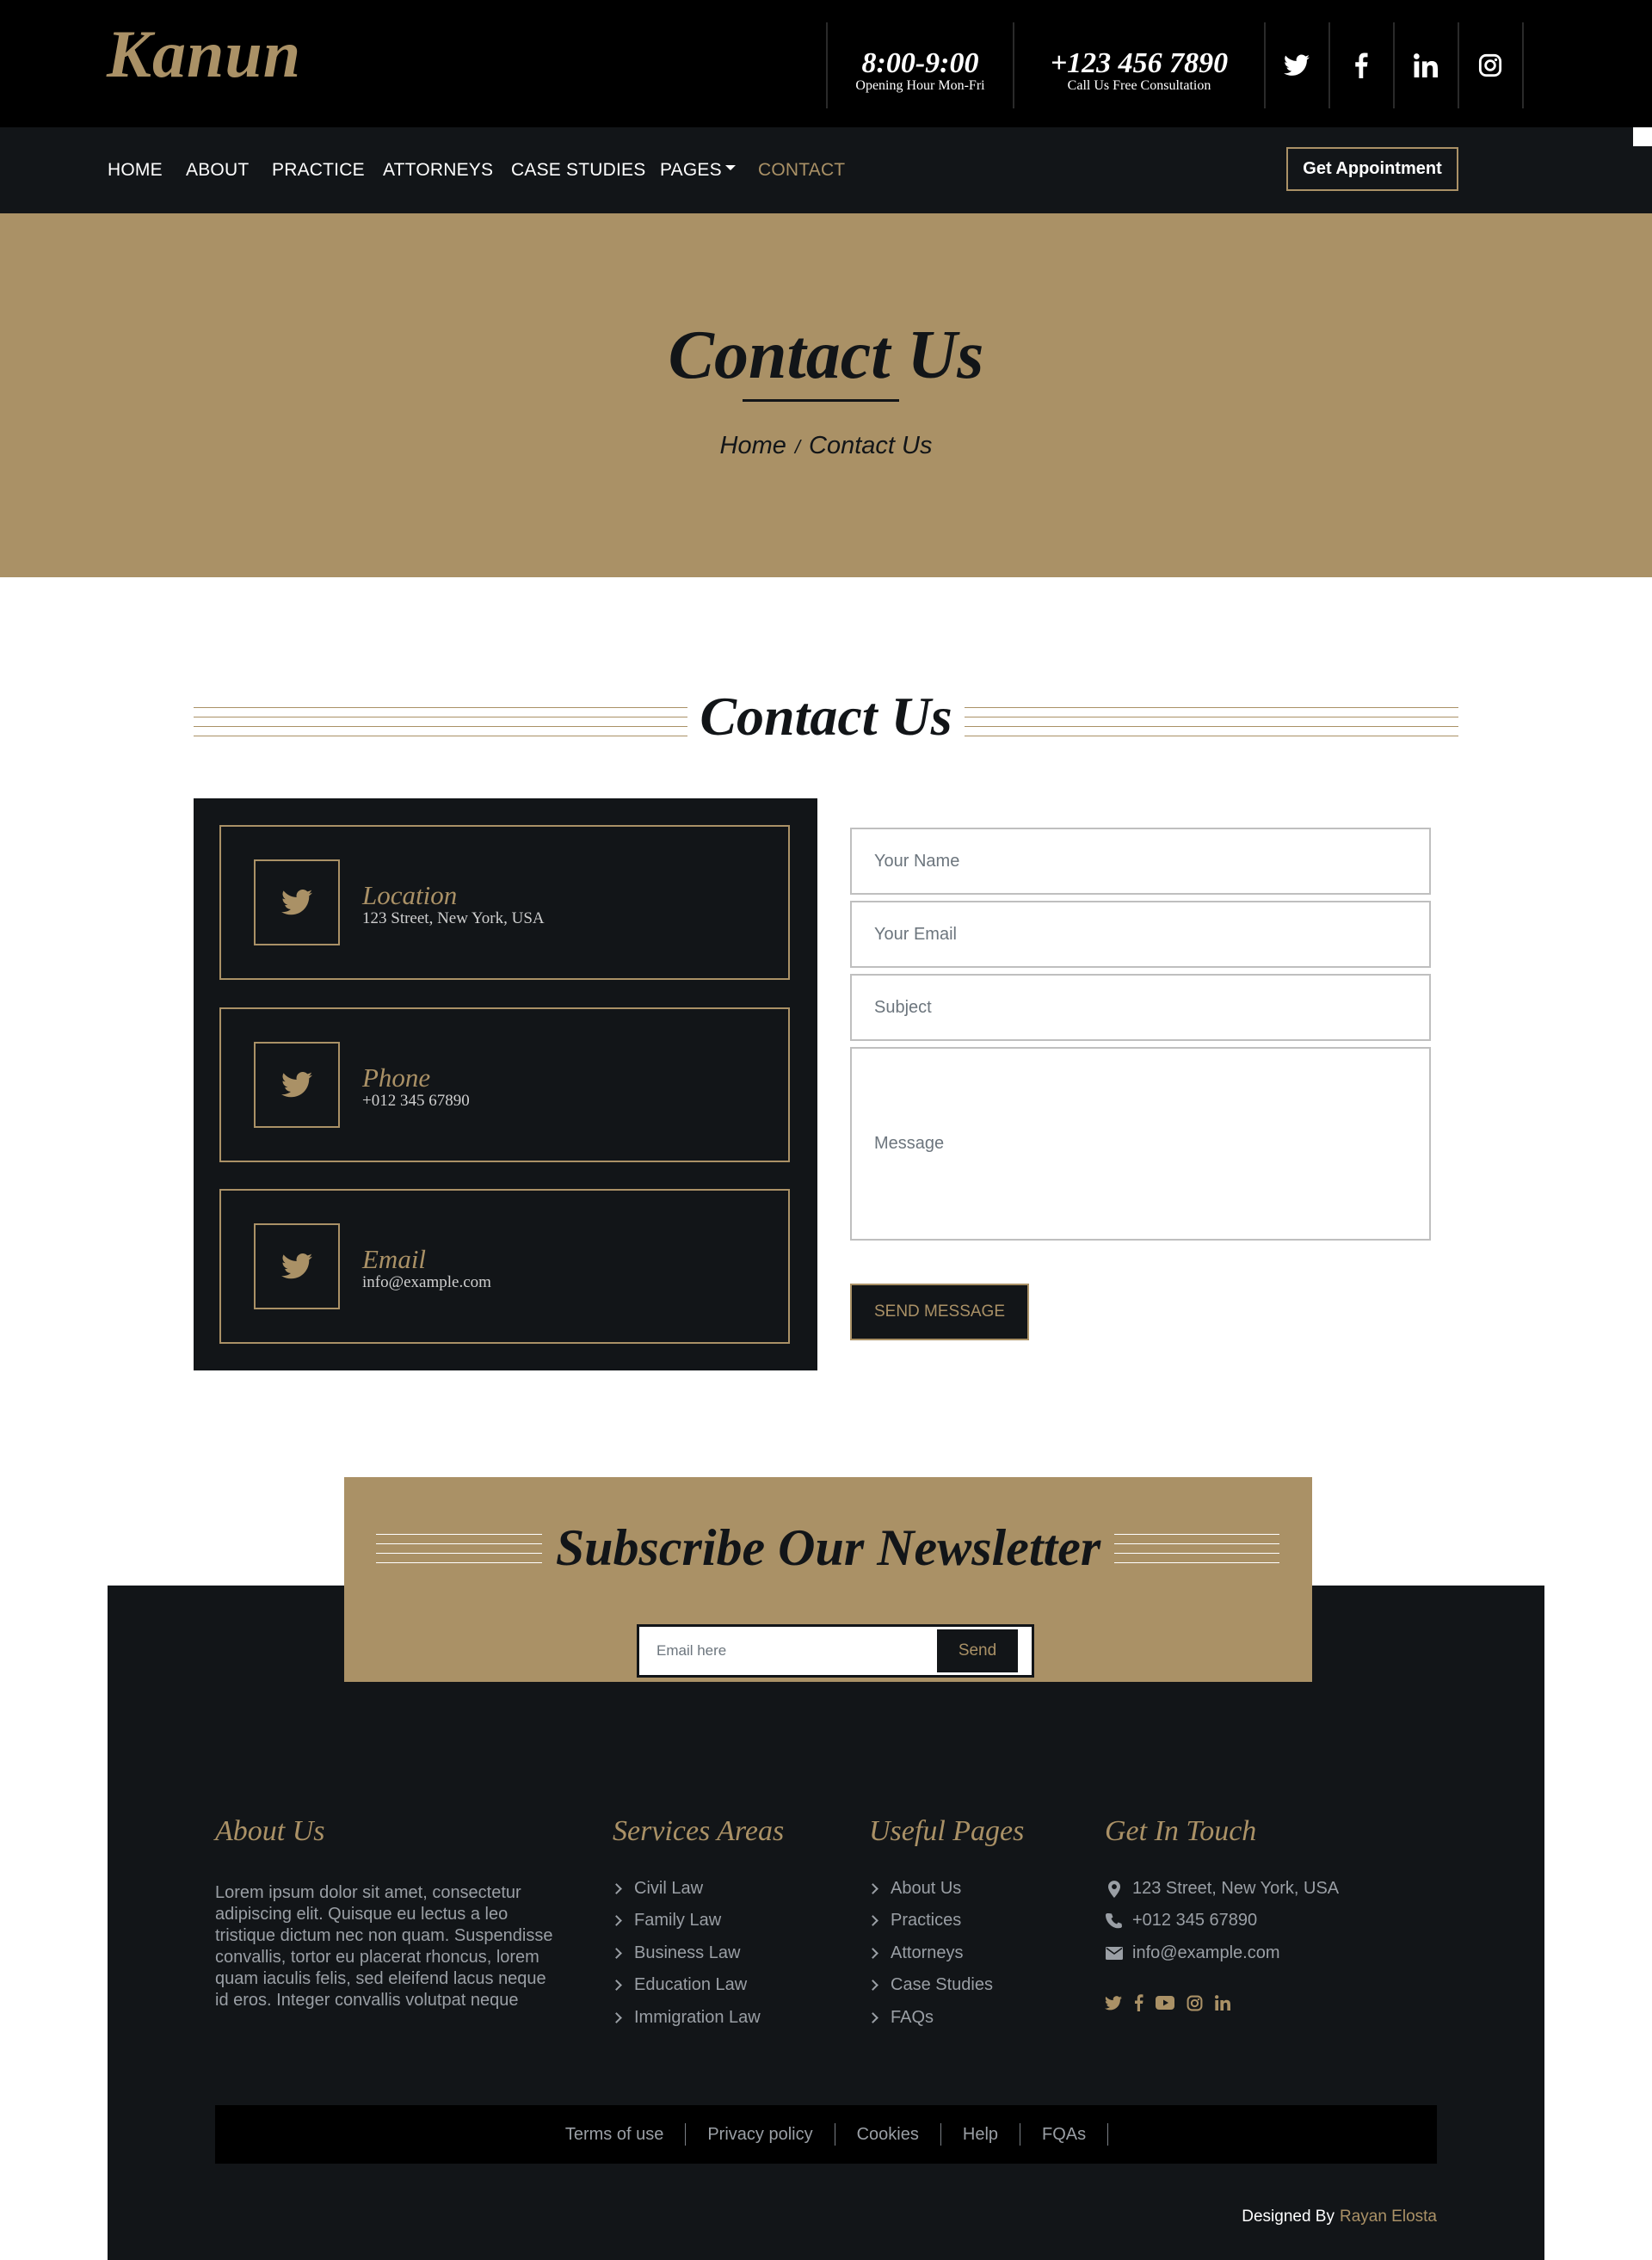  What do you see at coordinates (1140, 1144) in the screenshot?
I see `message-textarea: Message` at bounding box center [1140, 1144].